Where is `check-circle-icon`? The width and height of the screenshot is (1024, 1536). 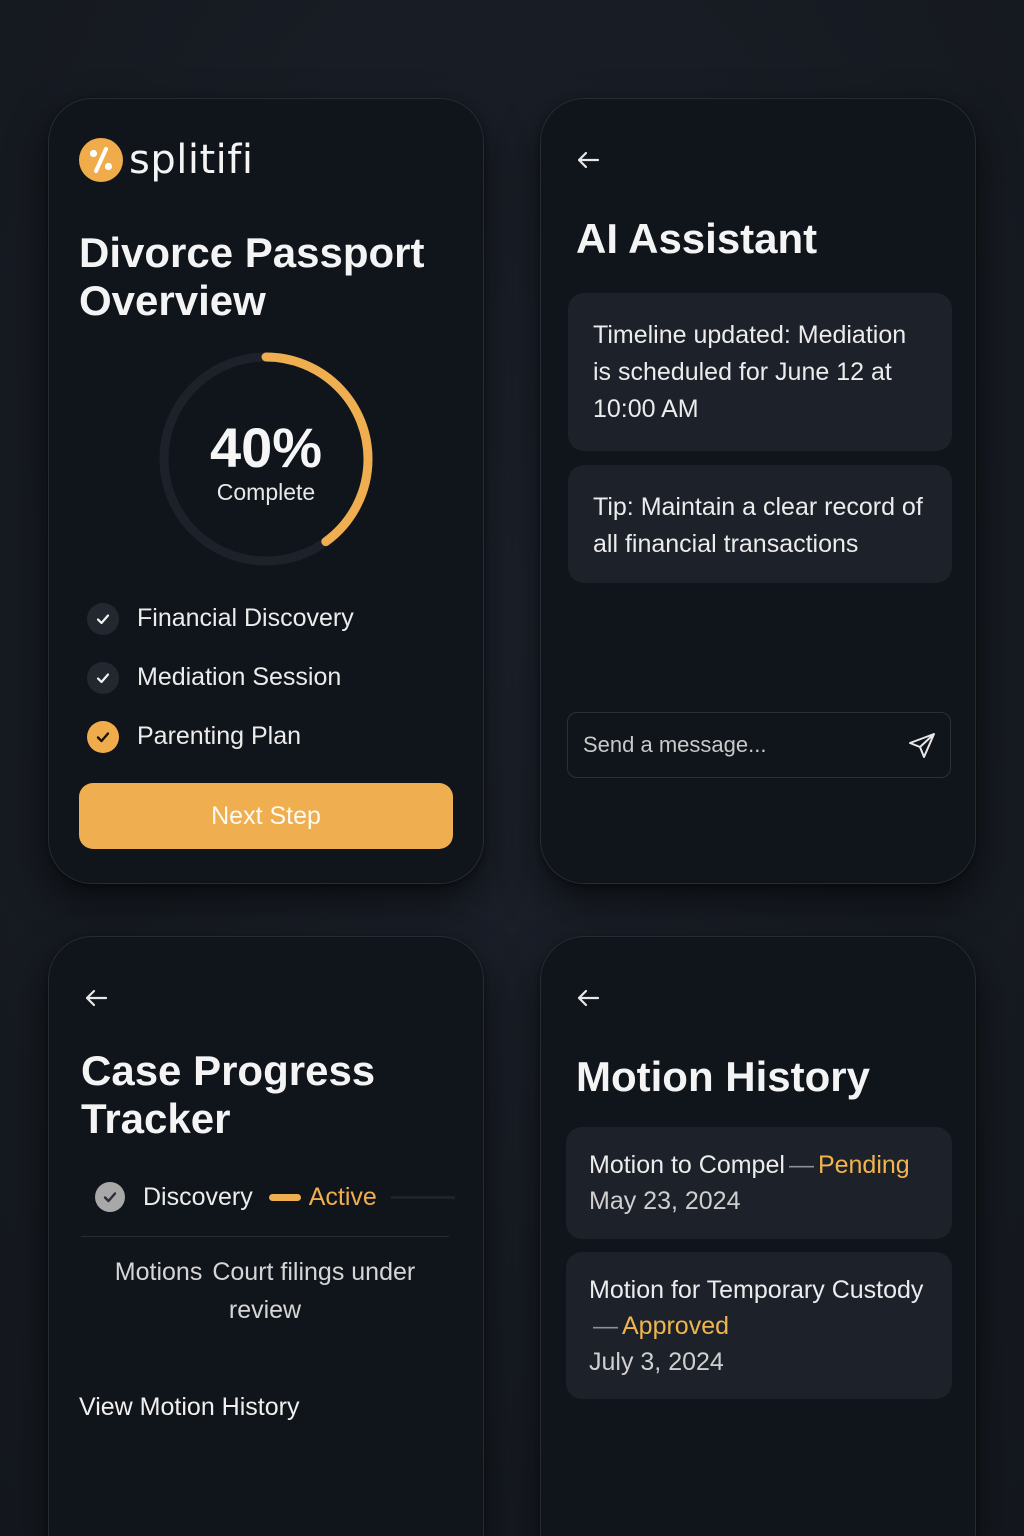 check-circle-icon is located at coordinates (110, 1197).